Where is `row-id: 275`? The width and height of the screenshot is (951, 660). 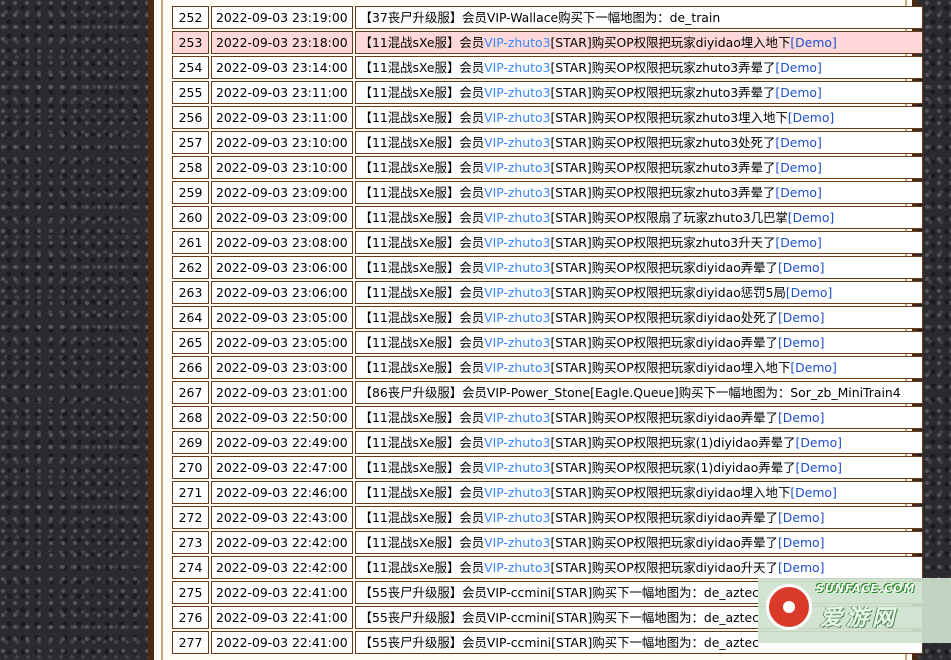 row-id: 275 is located at coordinates (190, 592).